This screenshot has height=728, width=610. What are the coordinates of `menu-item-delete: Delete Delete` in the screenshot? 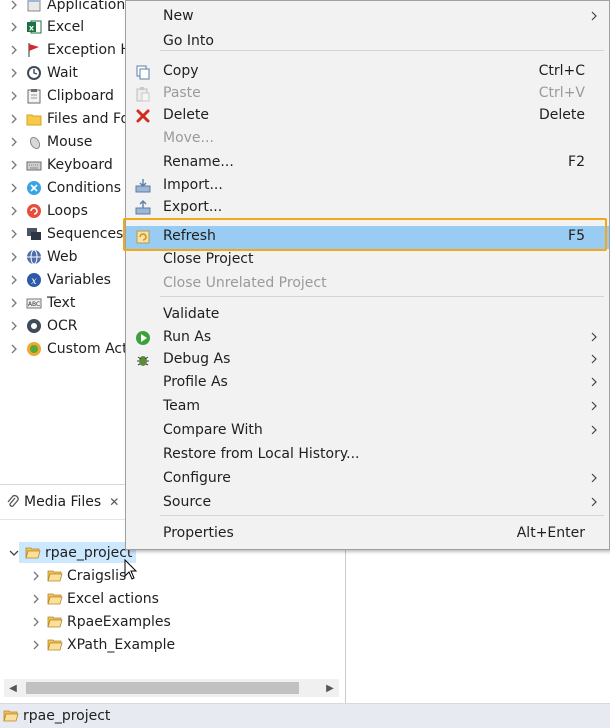 It's located at (367, 116).